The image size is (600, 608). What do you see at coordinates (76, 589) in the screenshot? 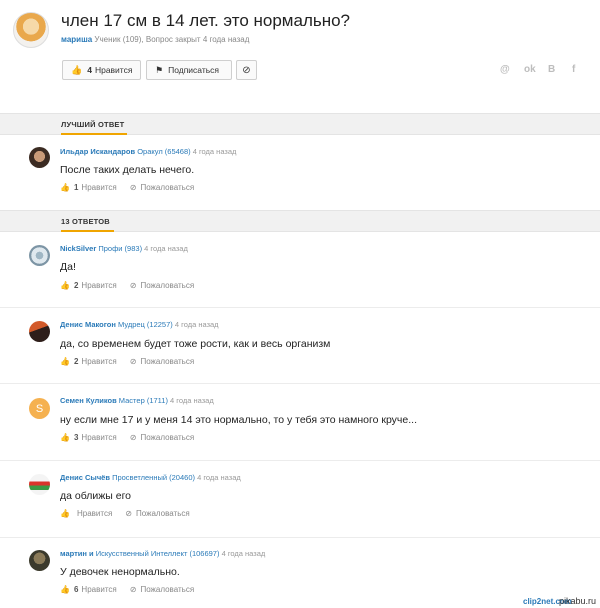
I see `answer-like-count: 6` at bounding box center [76, 589].